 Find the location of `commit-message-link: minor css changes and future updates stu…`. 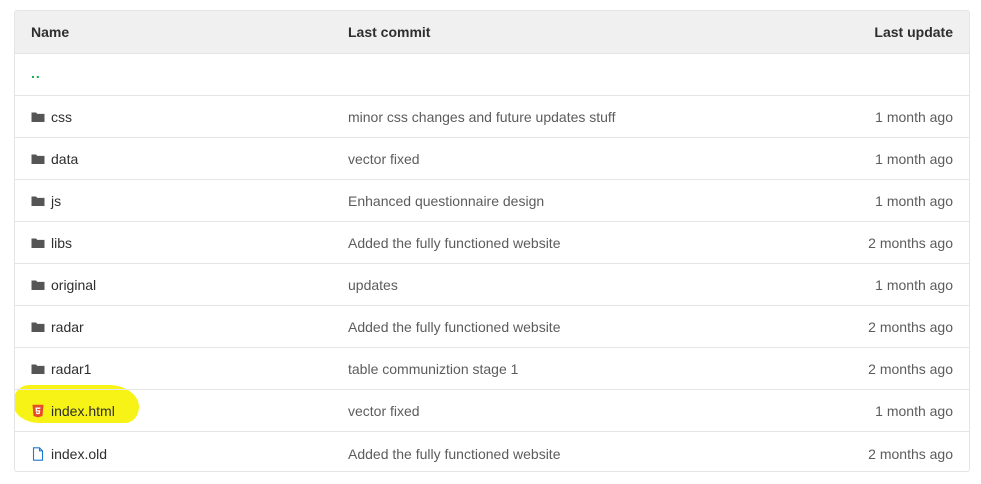

commit-message-link: minor css changes and future updates stu… is located at coordinates (481, 116).